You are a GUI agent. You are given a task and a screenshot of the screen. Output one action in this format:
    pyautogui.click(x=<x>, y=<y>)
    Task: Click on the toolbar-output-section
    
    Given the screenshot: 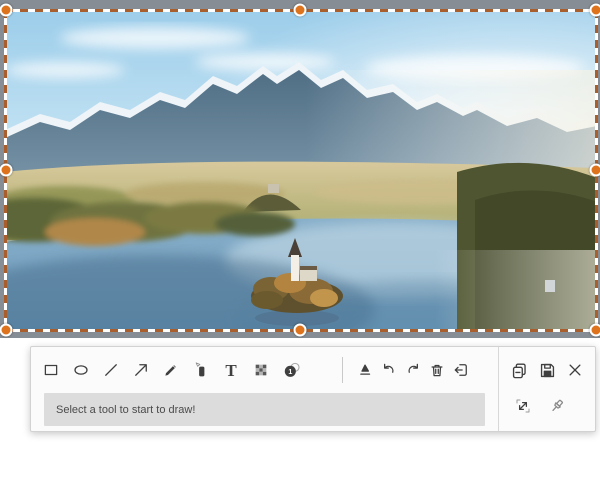 What is the action you would take?
    pyautogui.click(x=546, y=389)
    